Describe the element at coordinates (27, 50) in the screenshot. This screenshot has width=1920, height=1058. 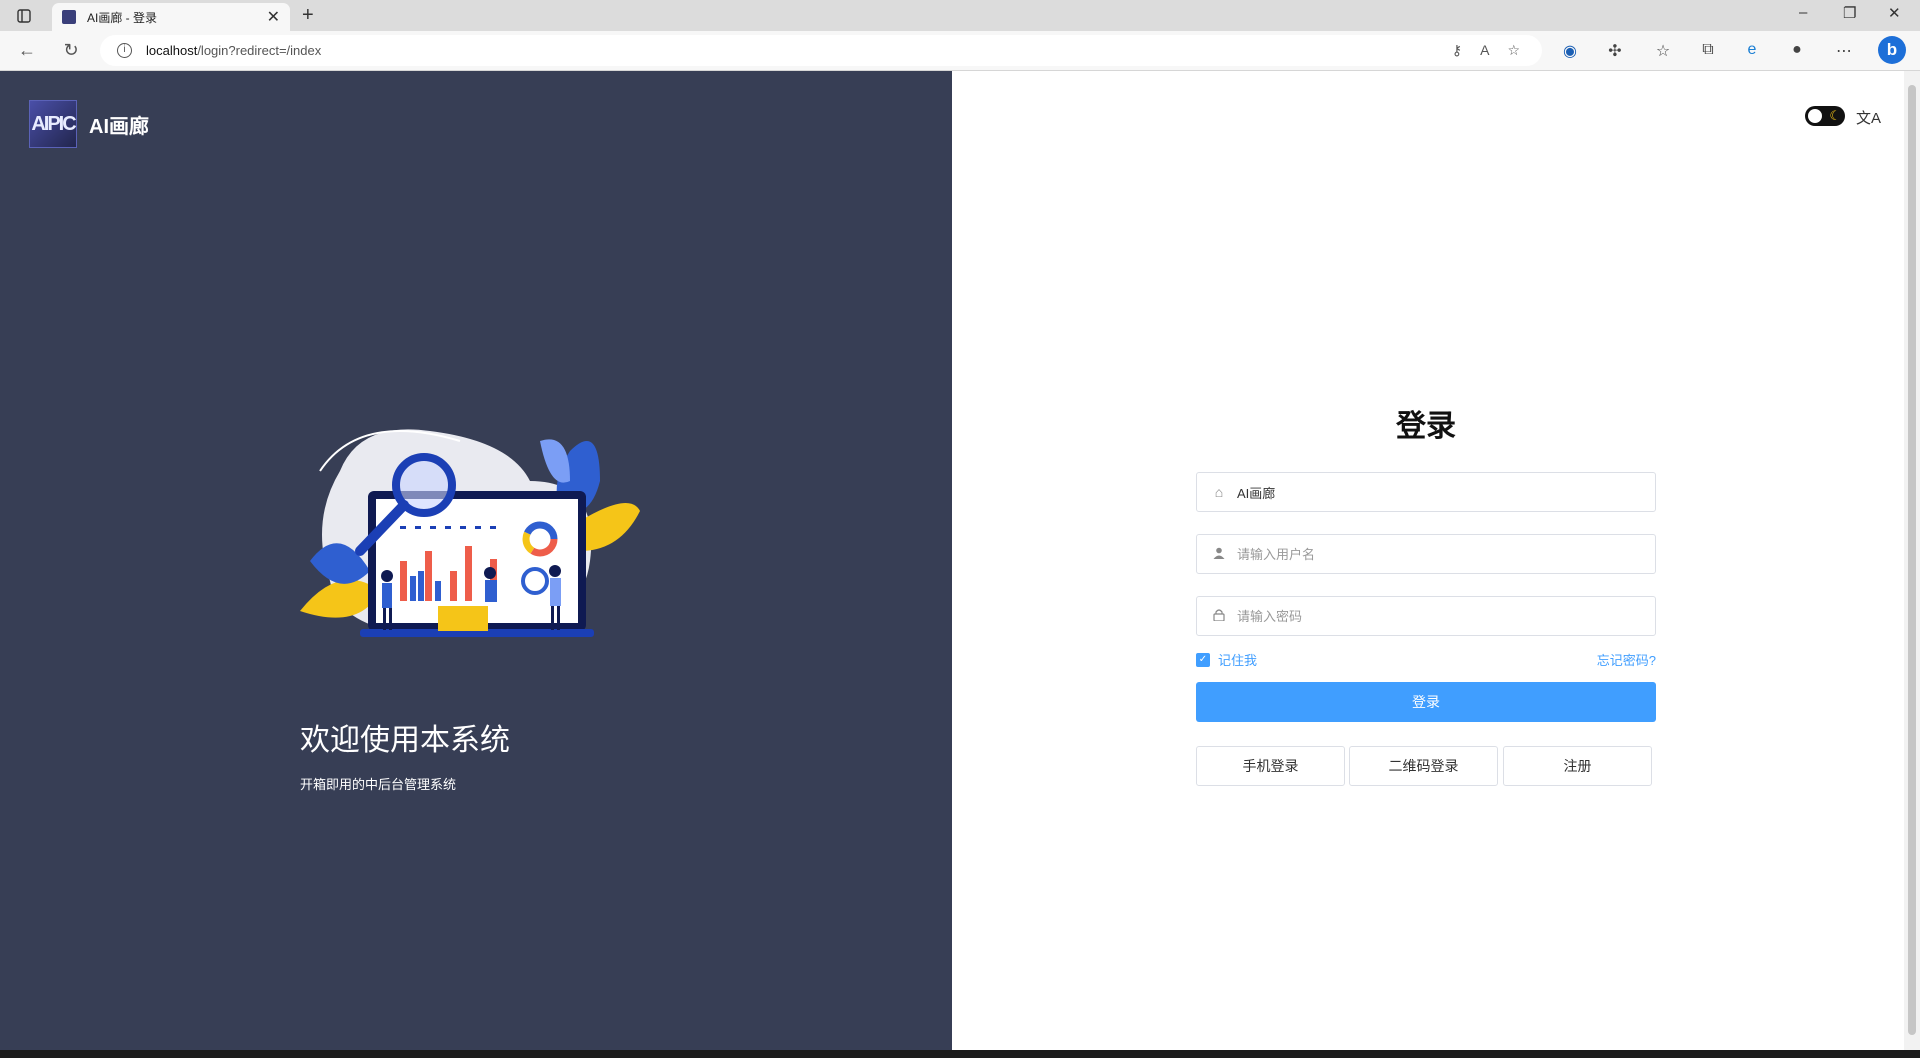
I see `back-icon: ←` at that location.